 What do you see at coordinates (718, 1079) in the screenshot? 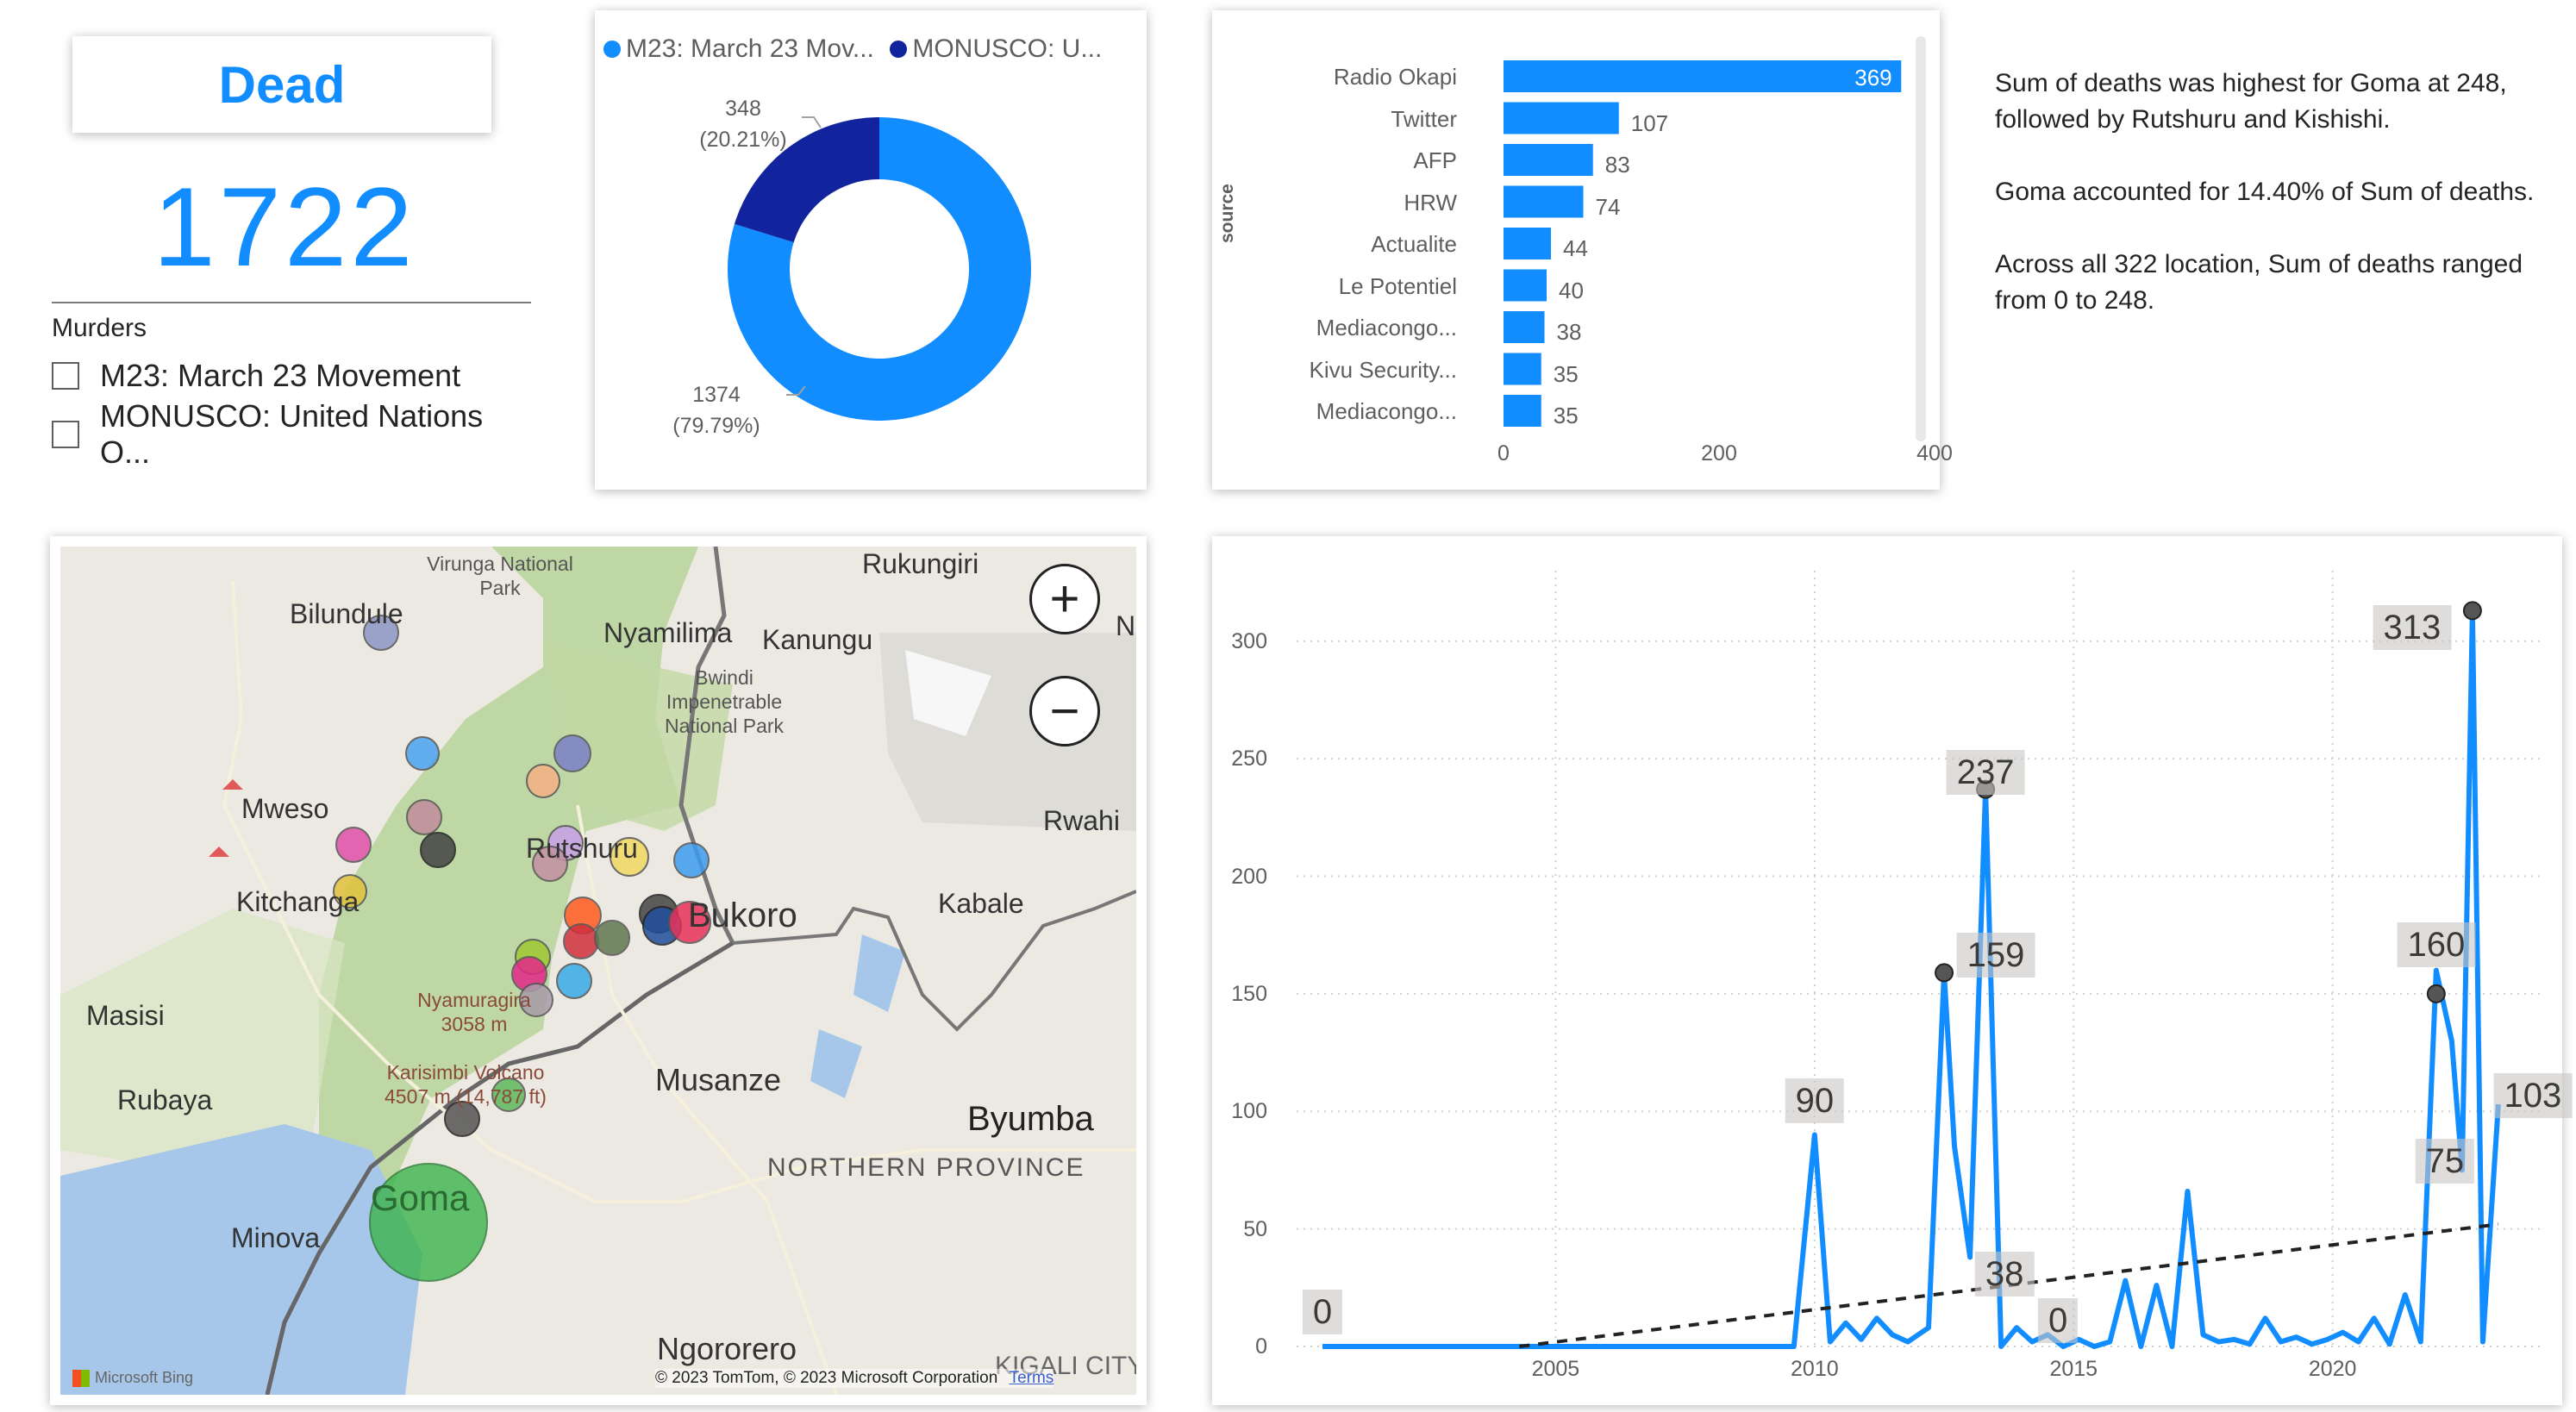
I see `map-label: Musanze` at bounding box center [718, 1079].